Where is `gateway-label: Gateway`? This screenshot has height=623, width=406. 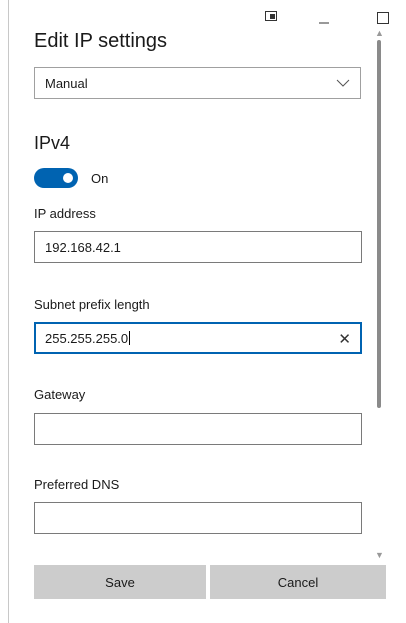 gateway-label: Gateway is located at coordinates (60, 394).